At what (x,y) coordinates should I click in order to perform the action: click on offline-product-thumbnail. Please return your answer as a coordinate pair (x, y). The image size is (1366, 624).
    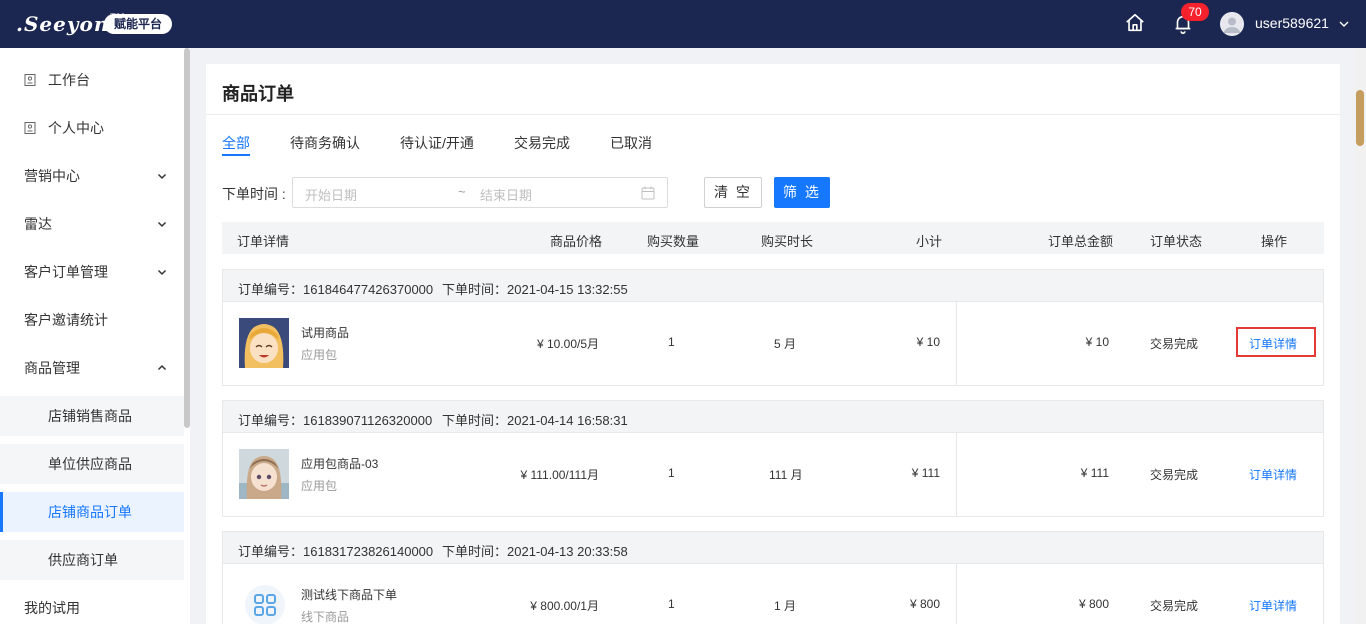
    Looking at the image, I should click on (265, 604).